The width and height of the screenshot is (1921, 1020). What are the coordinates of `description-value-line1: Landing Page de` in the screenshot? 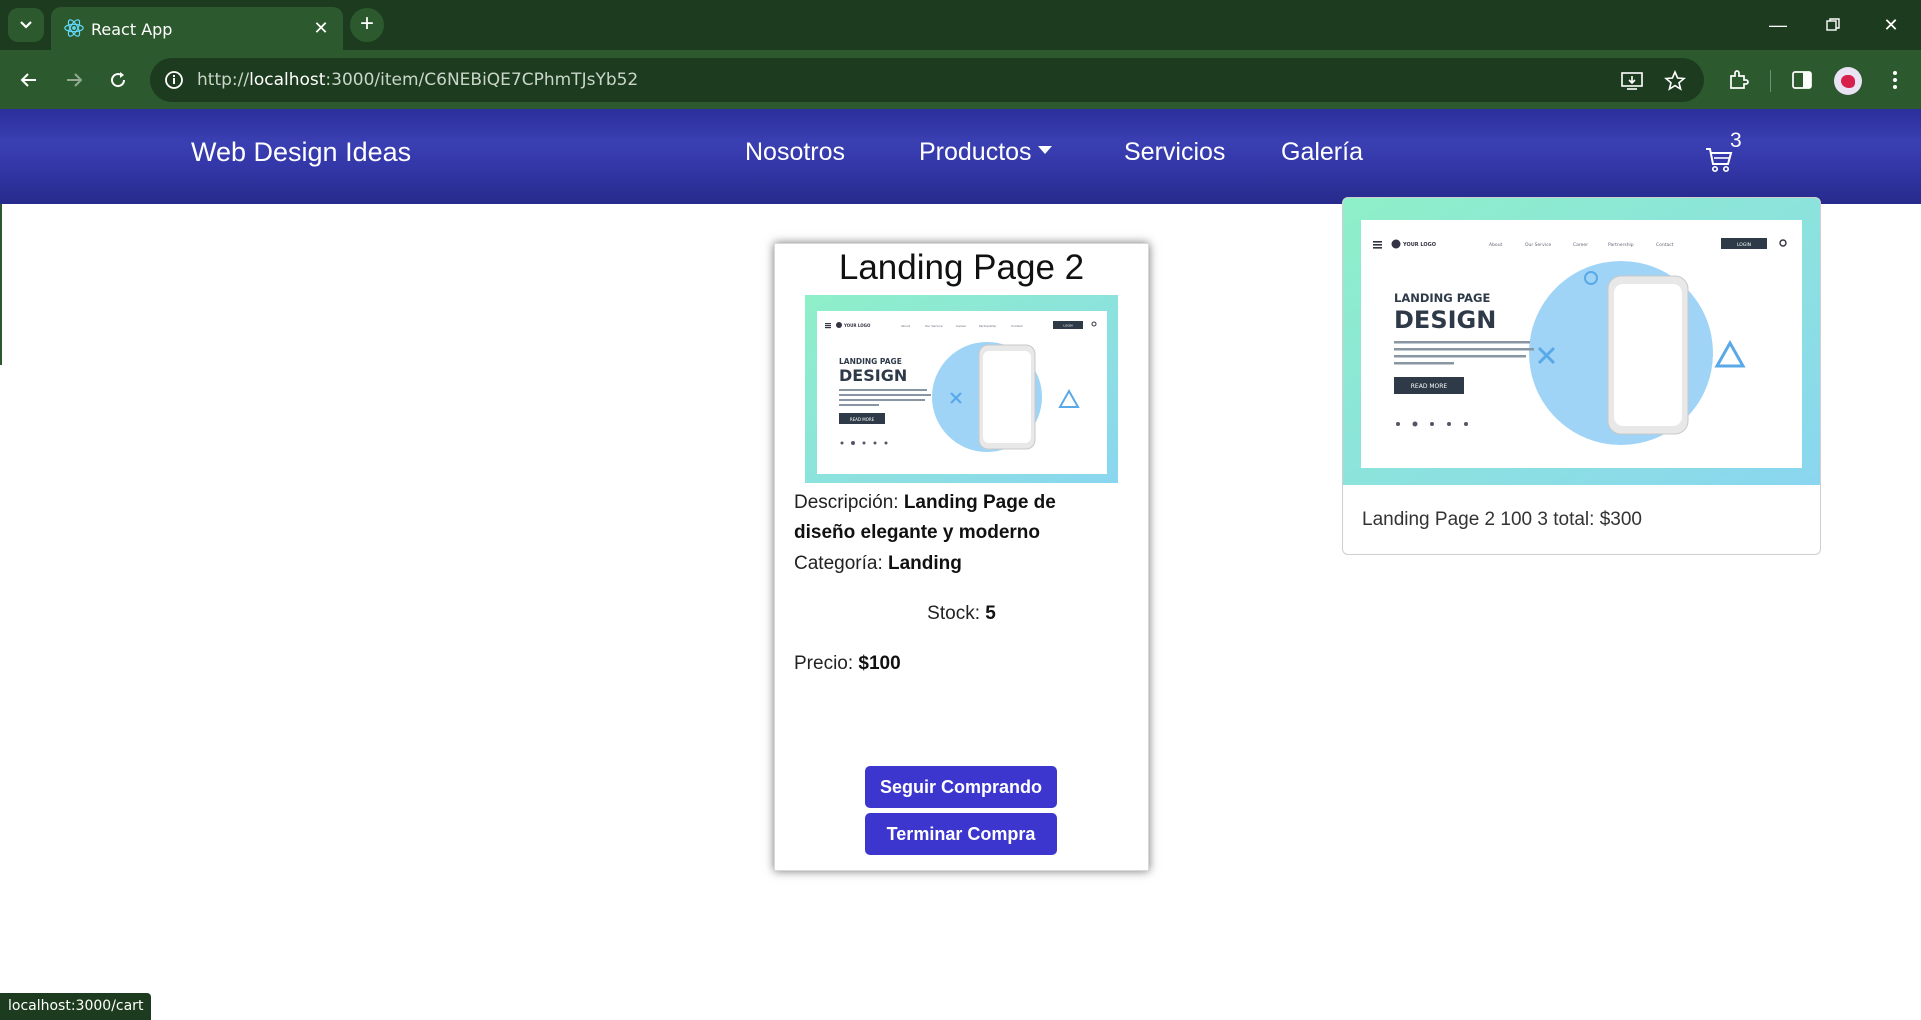 It's located at (979, 502).